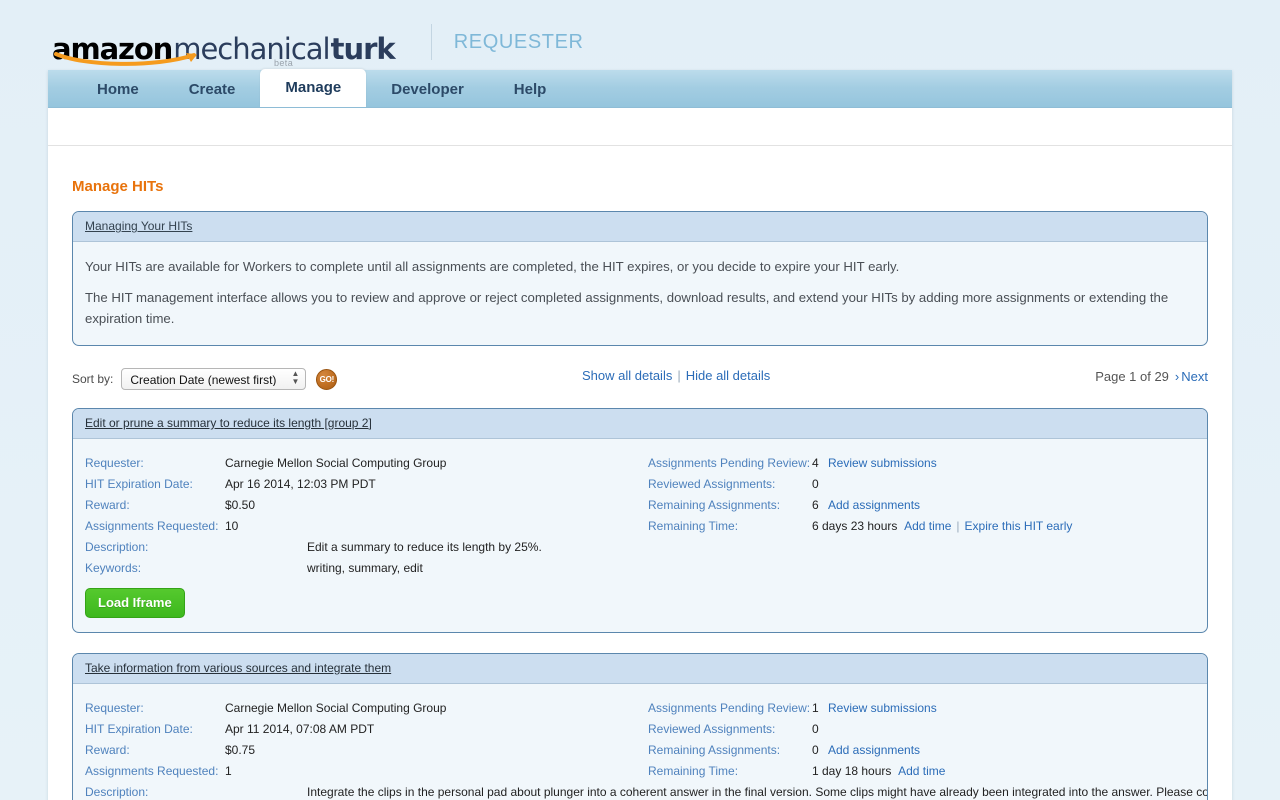 This screenshot has width=1280, height=800. What do you see at coordinates (300, 729) in the screenshot?
I see `hit-expiration-date-value: Apr 11 2014, 07:08 AM PDT` at bounding box center [300, 729].